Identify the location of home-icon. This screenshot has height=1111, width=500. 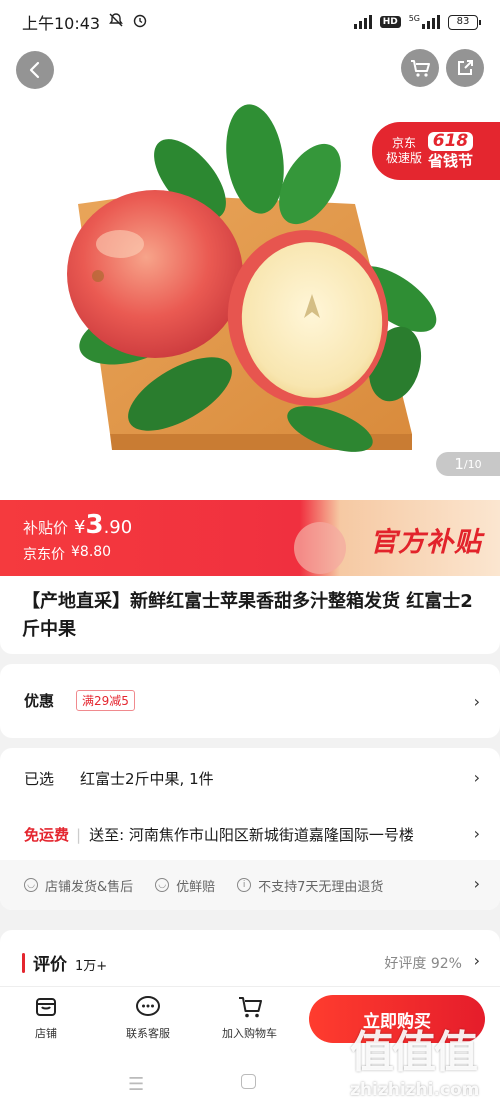
(248, 1081).